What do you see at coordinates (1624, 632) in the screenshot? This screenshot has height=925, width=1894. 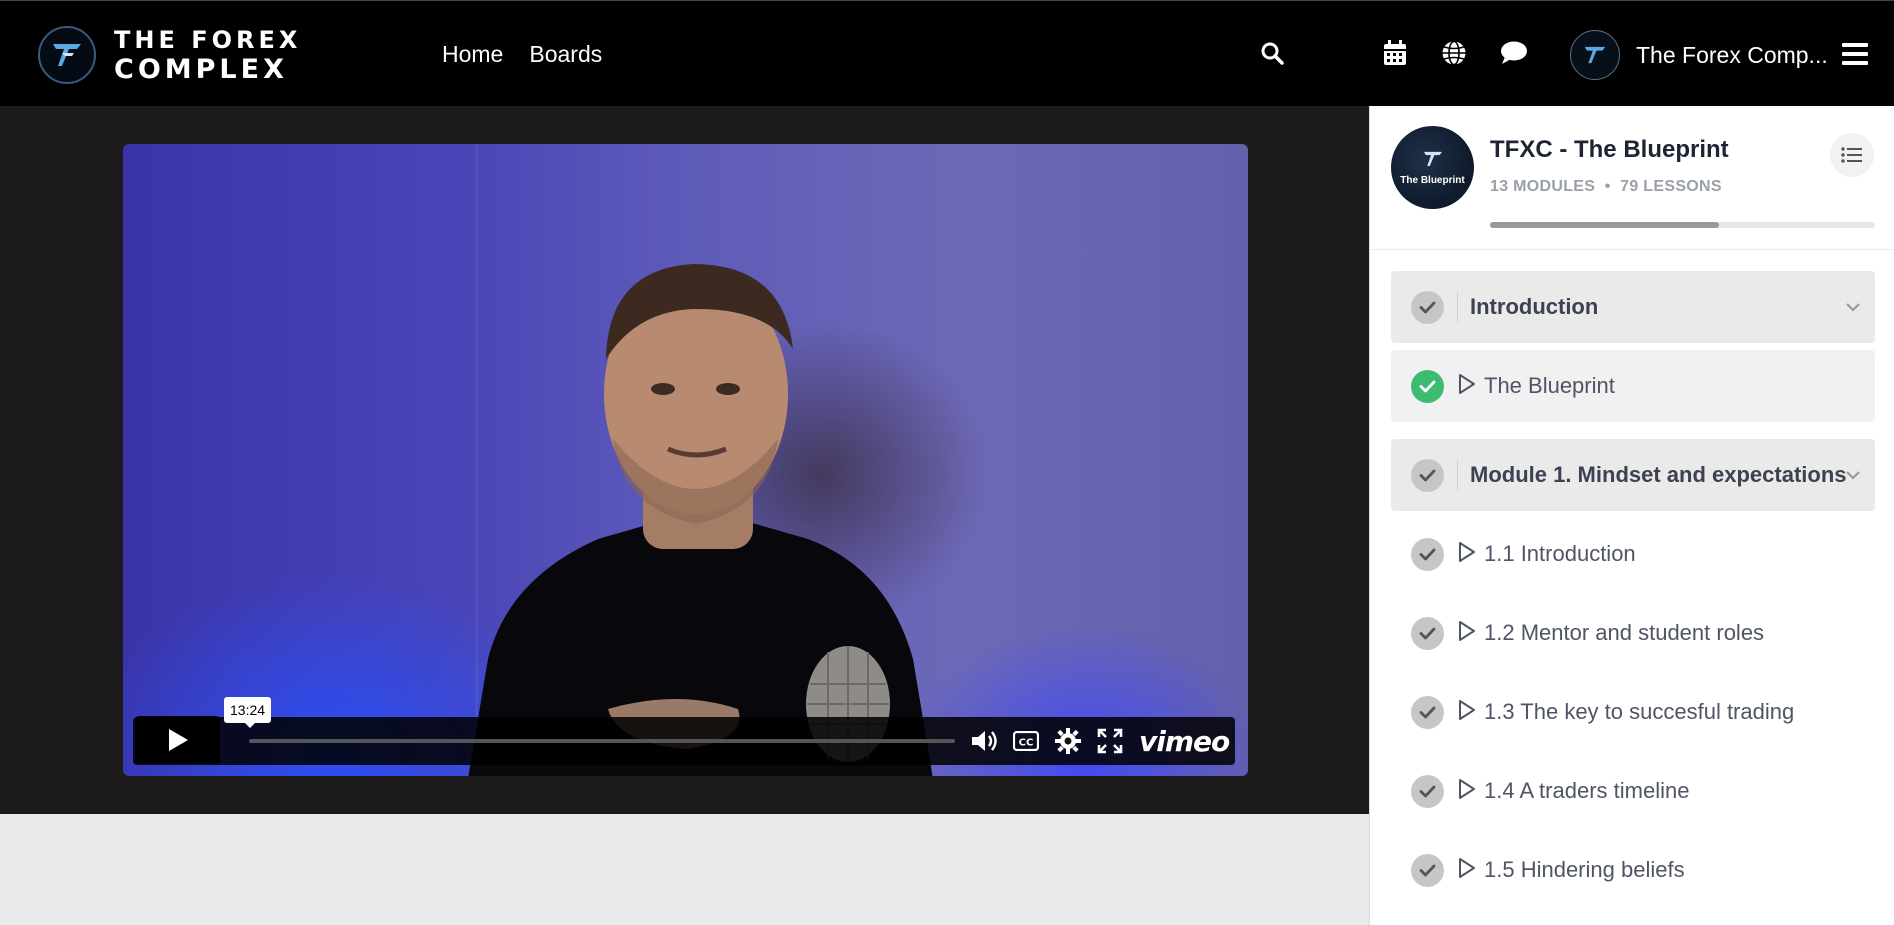 I see `lesson-title: 1.2 Mentor and student roles` at bounding box center [1624, 632].